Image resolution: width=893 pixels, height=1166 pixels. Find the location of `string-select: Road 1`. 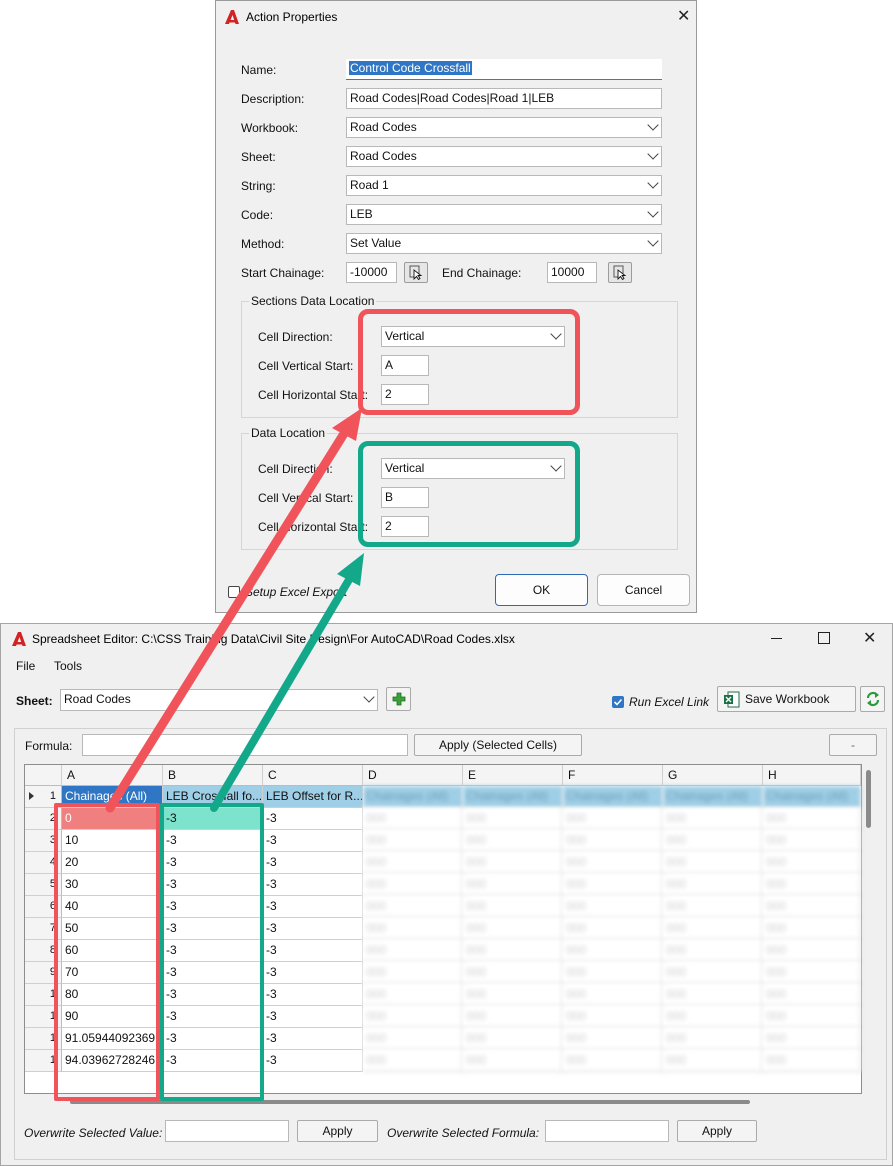

string-select: Road 1 is located at coordinates (504, 185).